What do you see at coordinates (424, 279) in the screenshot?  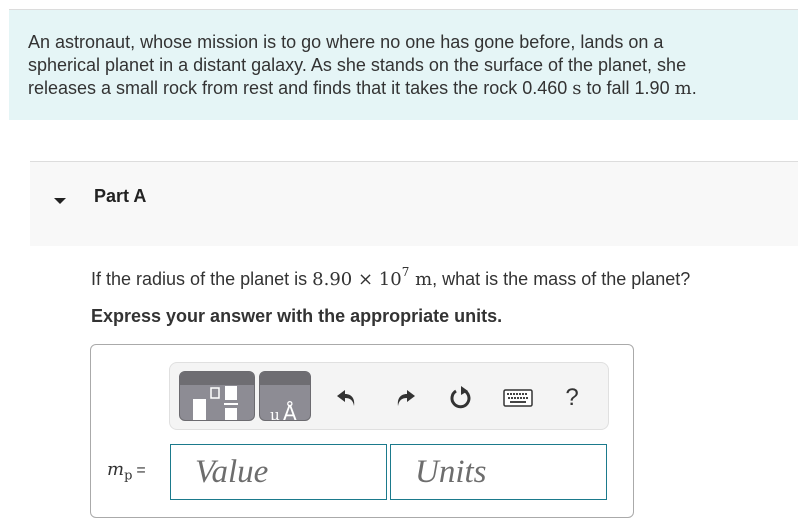 I see `radius-unit: m` at bounding box center [424, 279].